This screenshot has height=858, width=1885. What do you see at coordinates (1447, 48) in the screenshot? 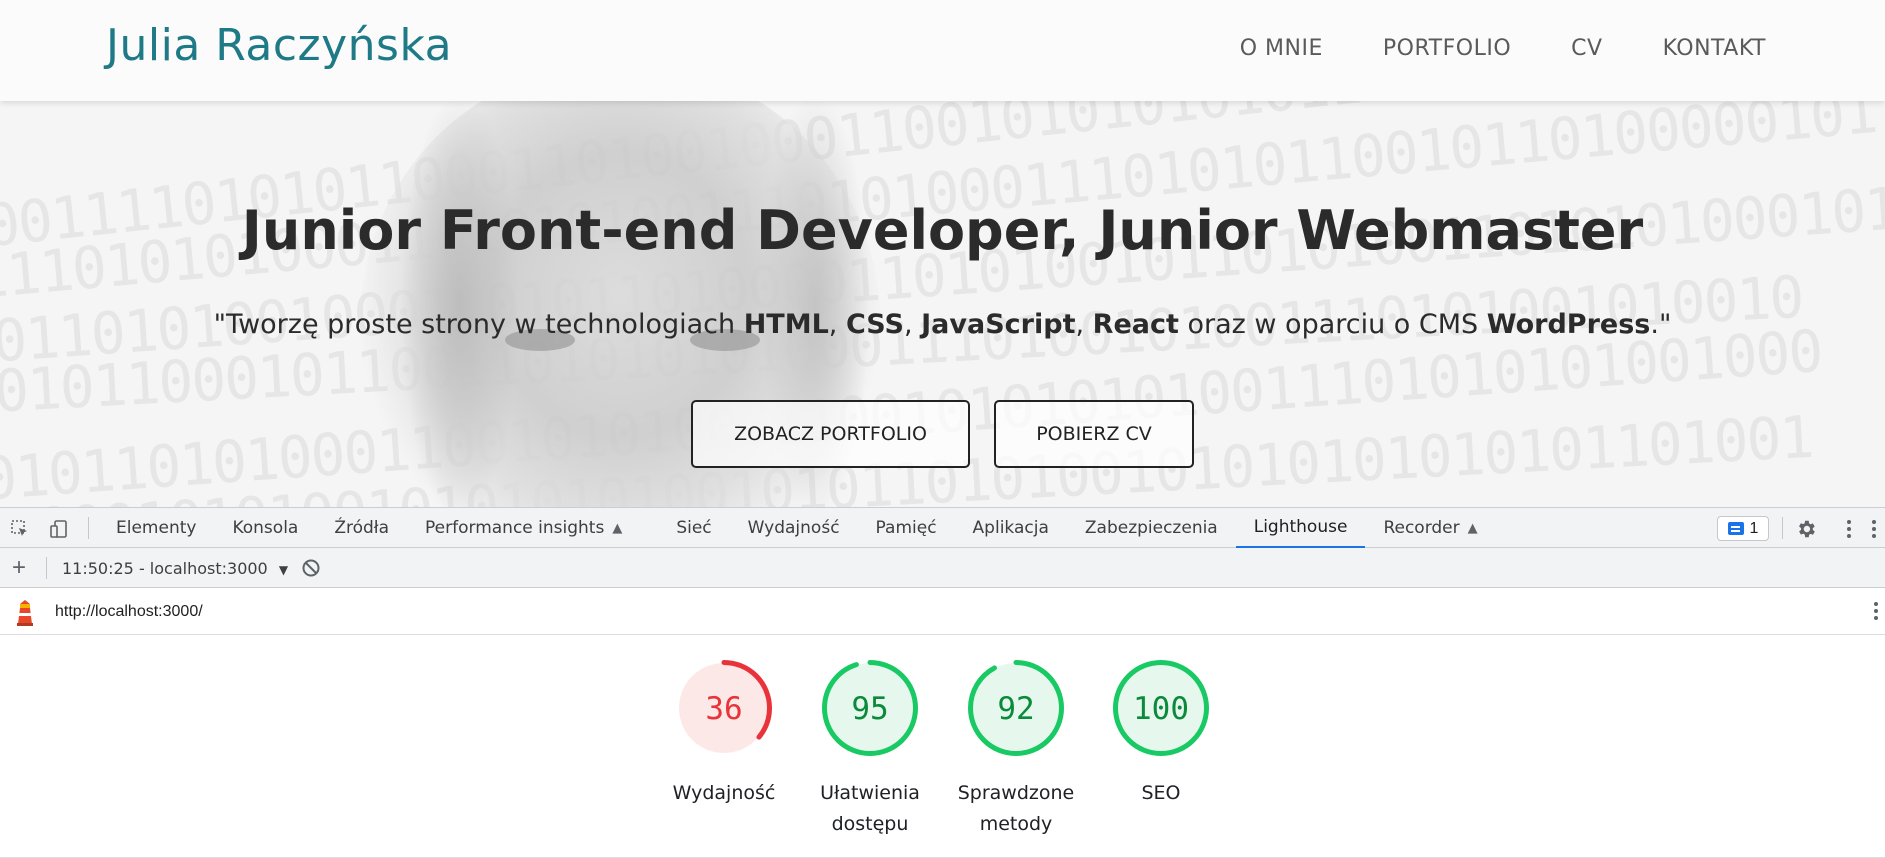
I see `nav-link-portfolio: PORTFOLIO` at bounding box center [1447, 48].